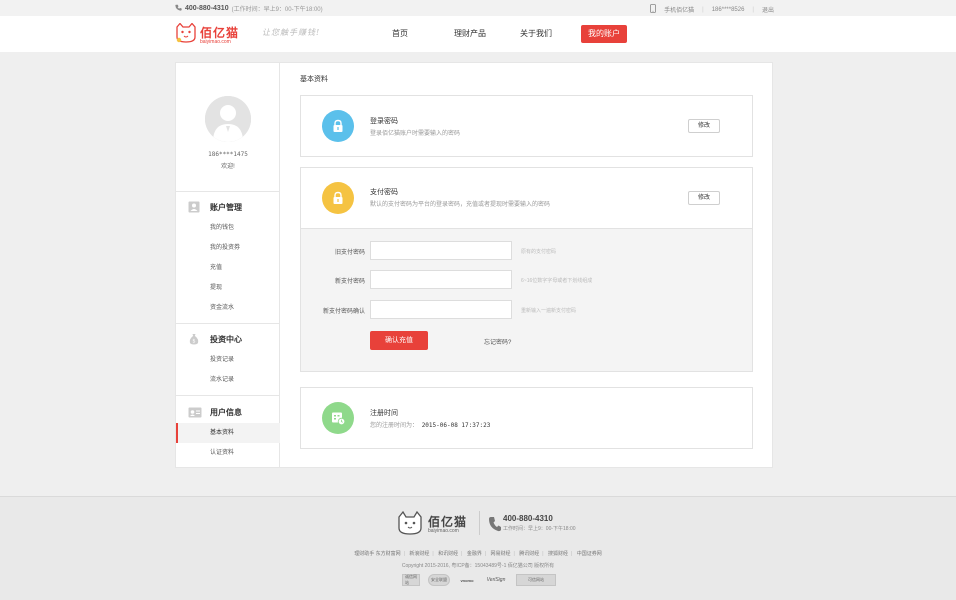  What do you see at coordinates (419, 554) in the screenshot?
I see `footer-link: 新浪财经` at bounding box center [419, 554].